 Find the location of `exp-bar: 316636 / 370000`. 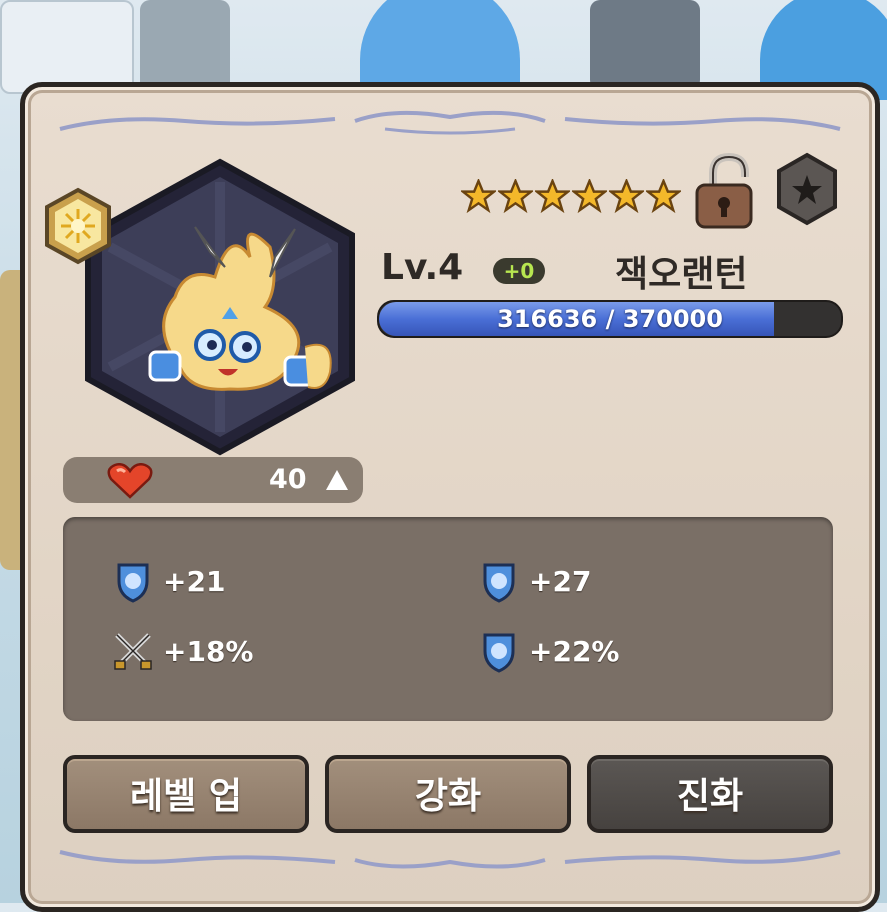

exp-bar: 316636 / 370000 is located at coordinates (610, 319).